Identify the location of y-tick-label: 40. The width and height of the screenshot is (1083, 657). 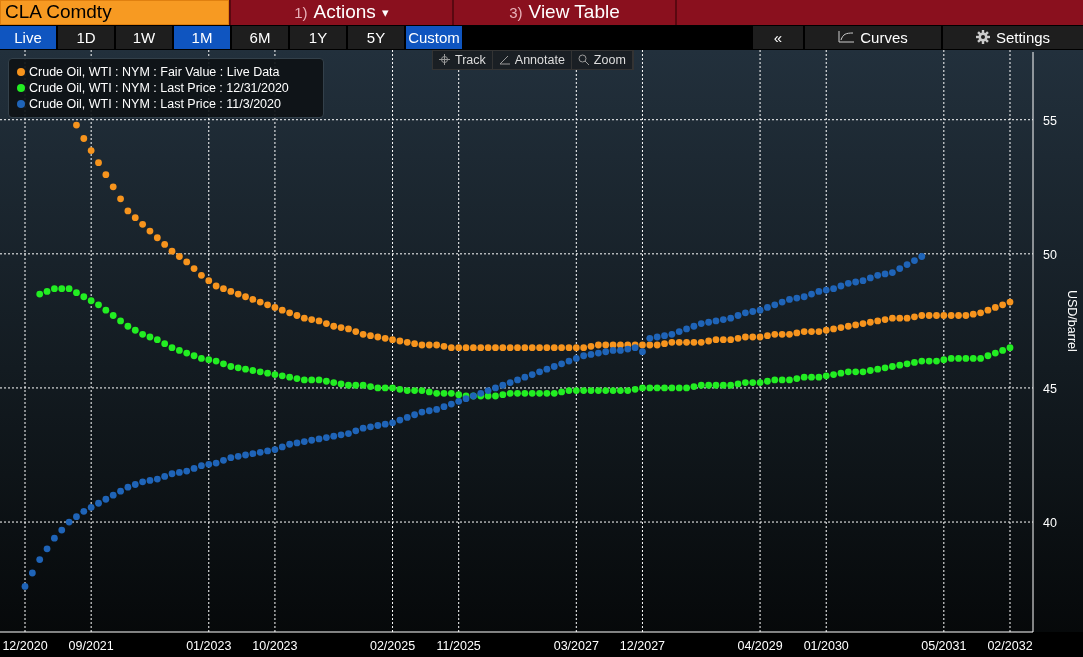
(1050, 522).